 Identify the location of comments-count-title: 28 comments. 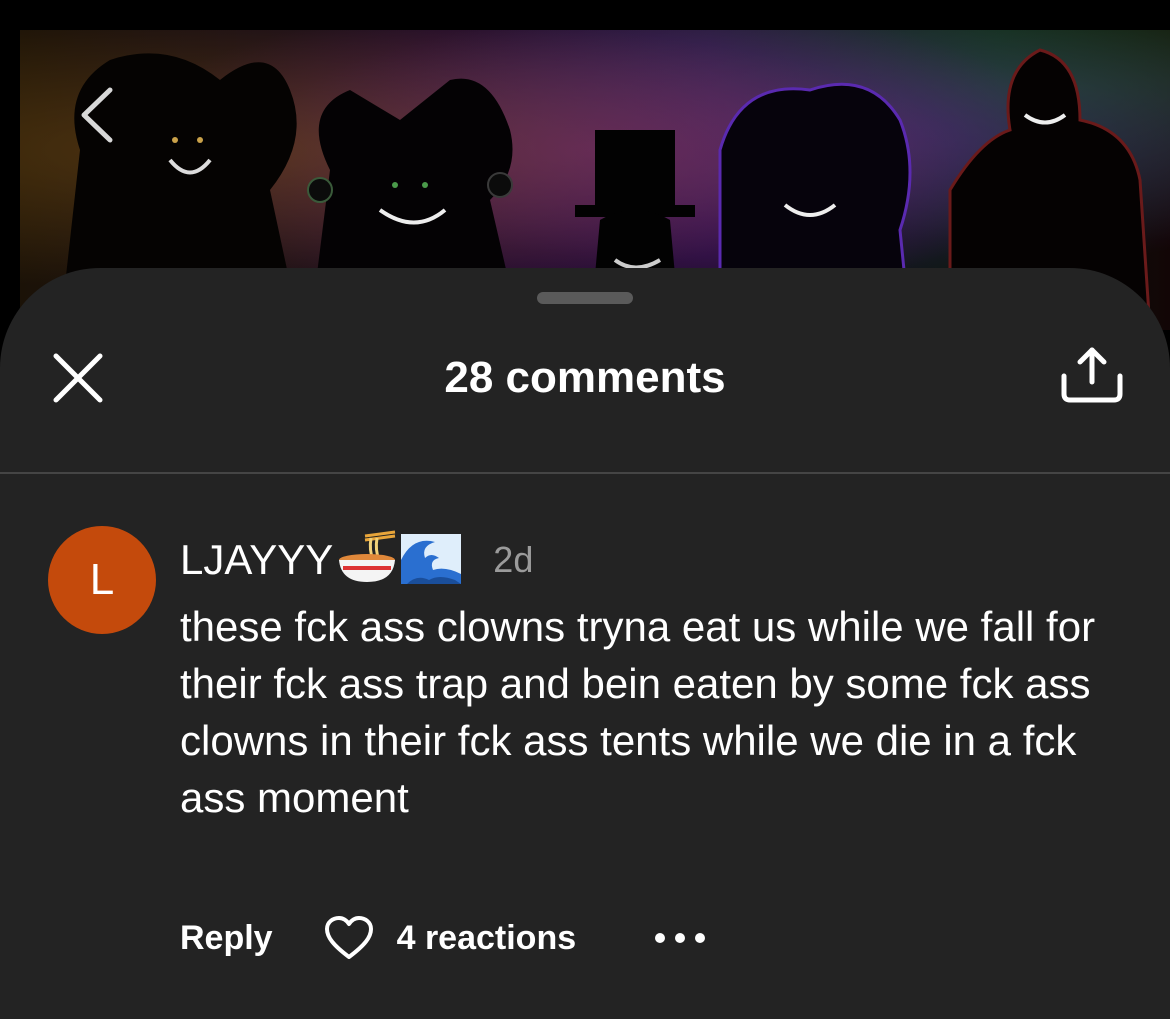
(585, 377).